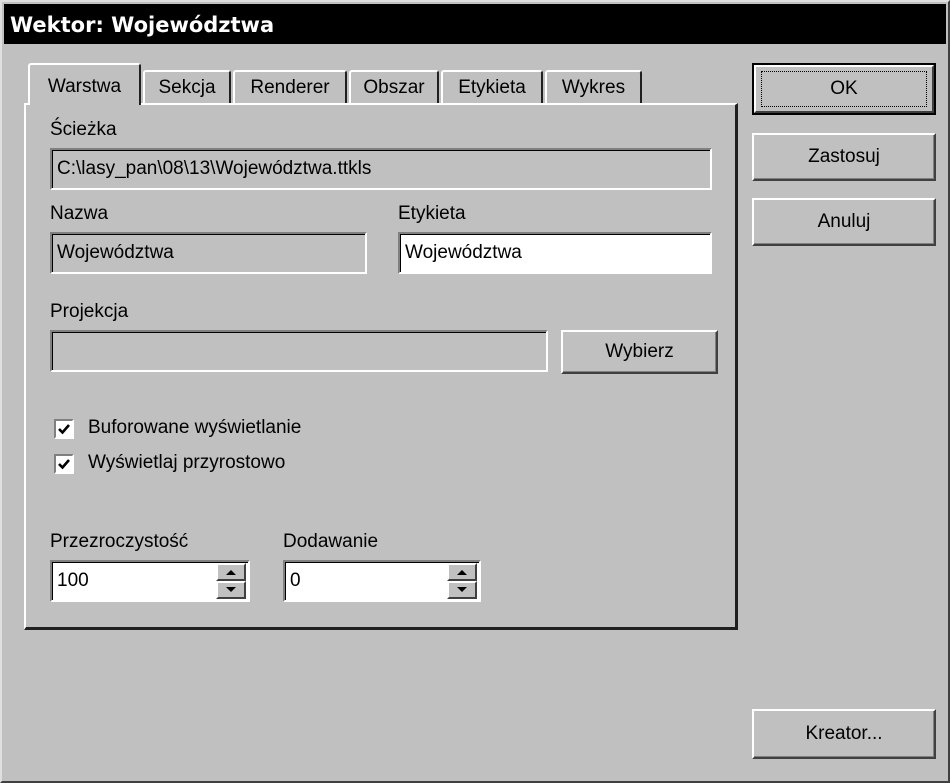 The image size is (950, 783). I want to click on tab-sekcja: Sekcja, so click(187, 87).